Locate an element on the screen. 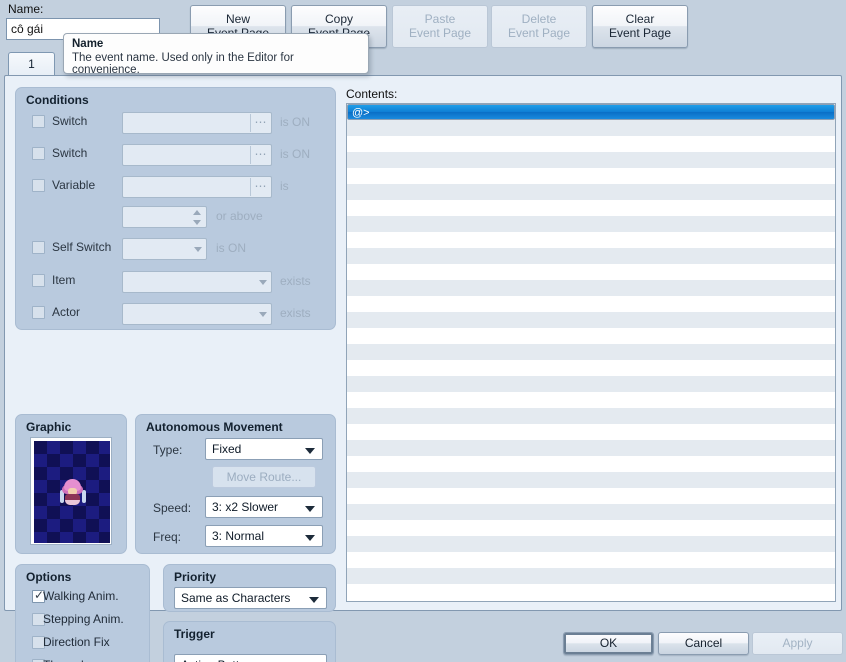 The width and height of the screenshot is (846, 662). autonomous-movement-title: Autonomous Movement is located at coordinates (214, 427).